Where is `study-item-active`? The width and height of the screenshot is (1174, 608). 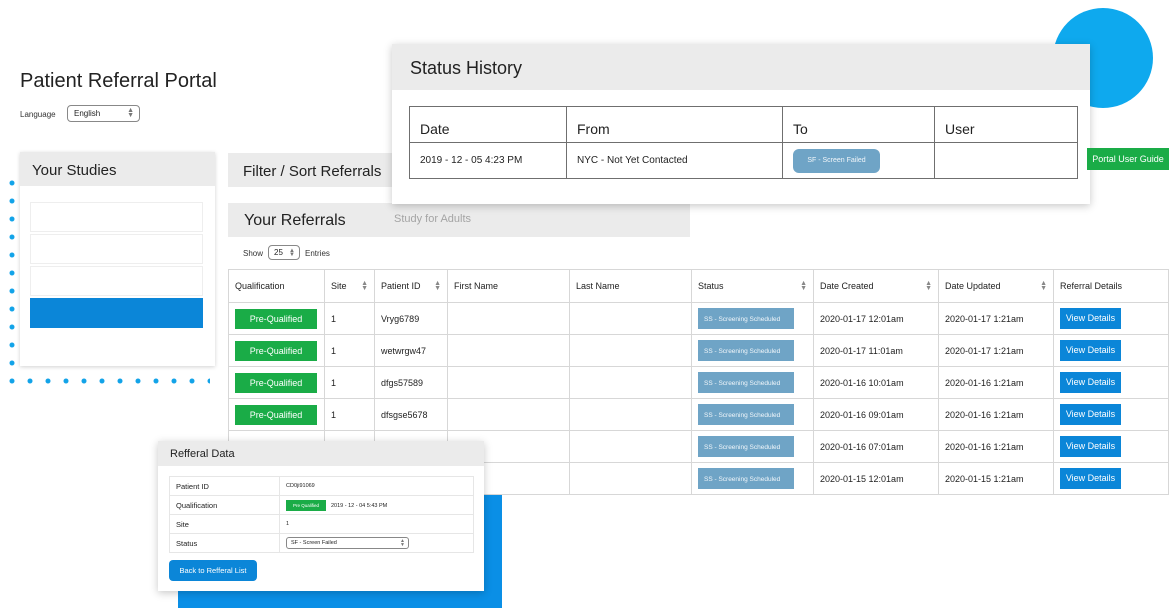 study-item-active is located at coordinates (116, 313).